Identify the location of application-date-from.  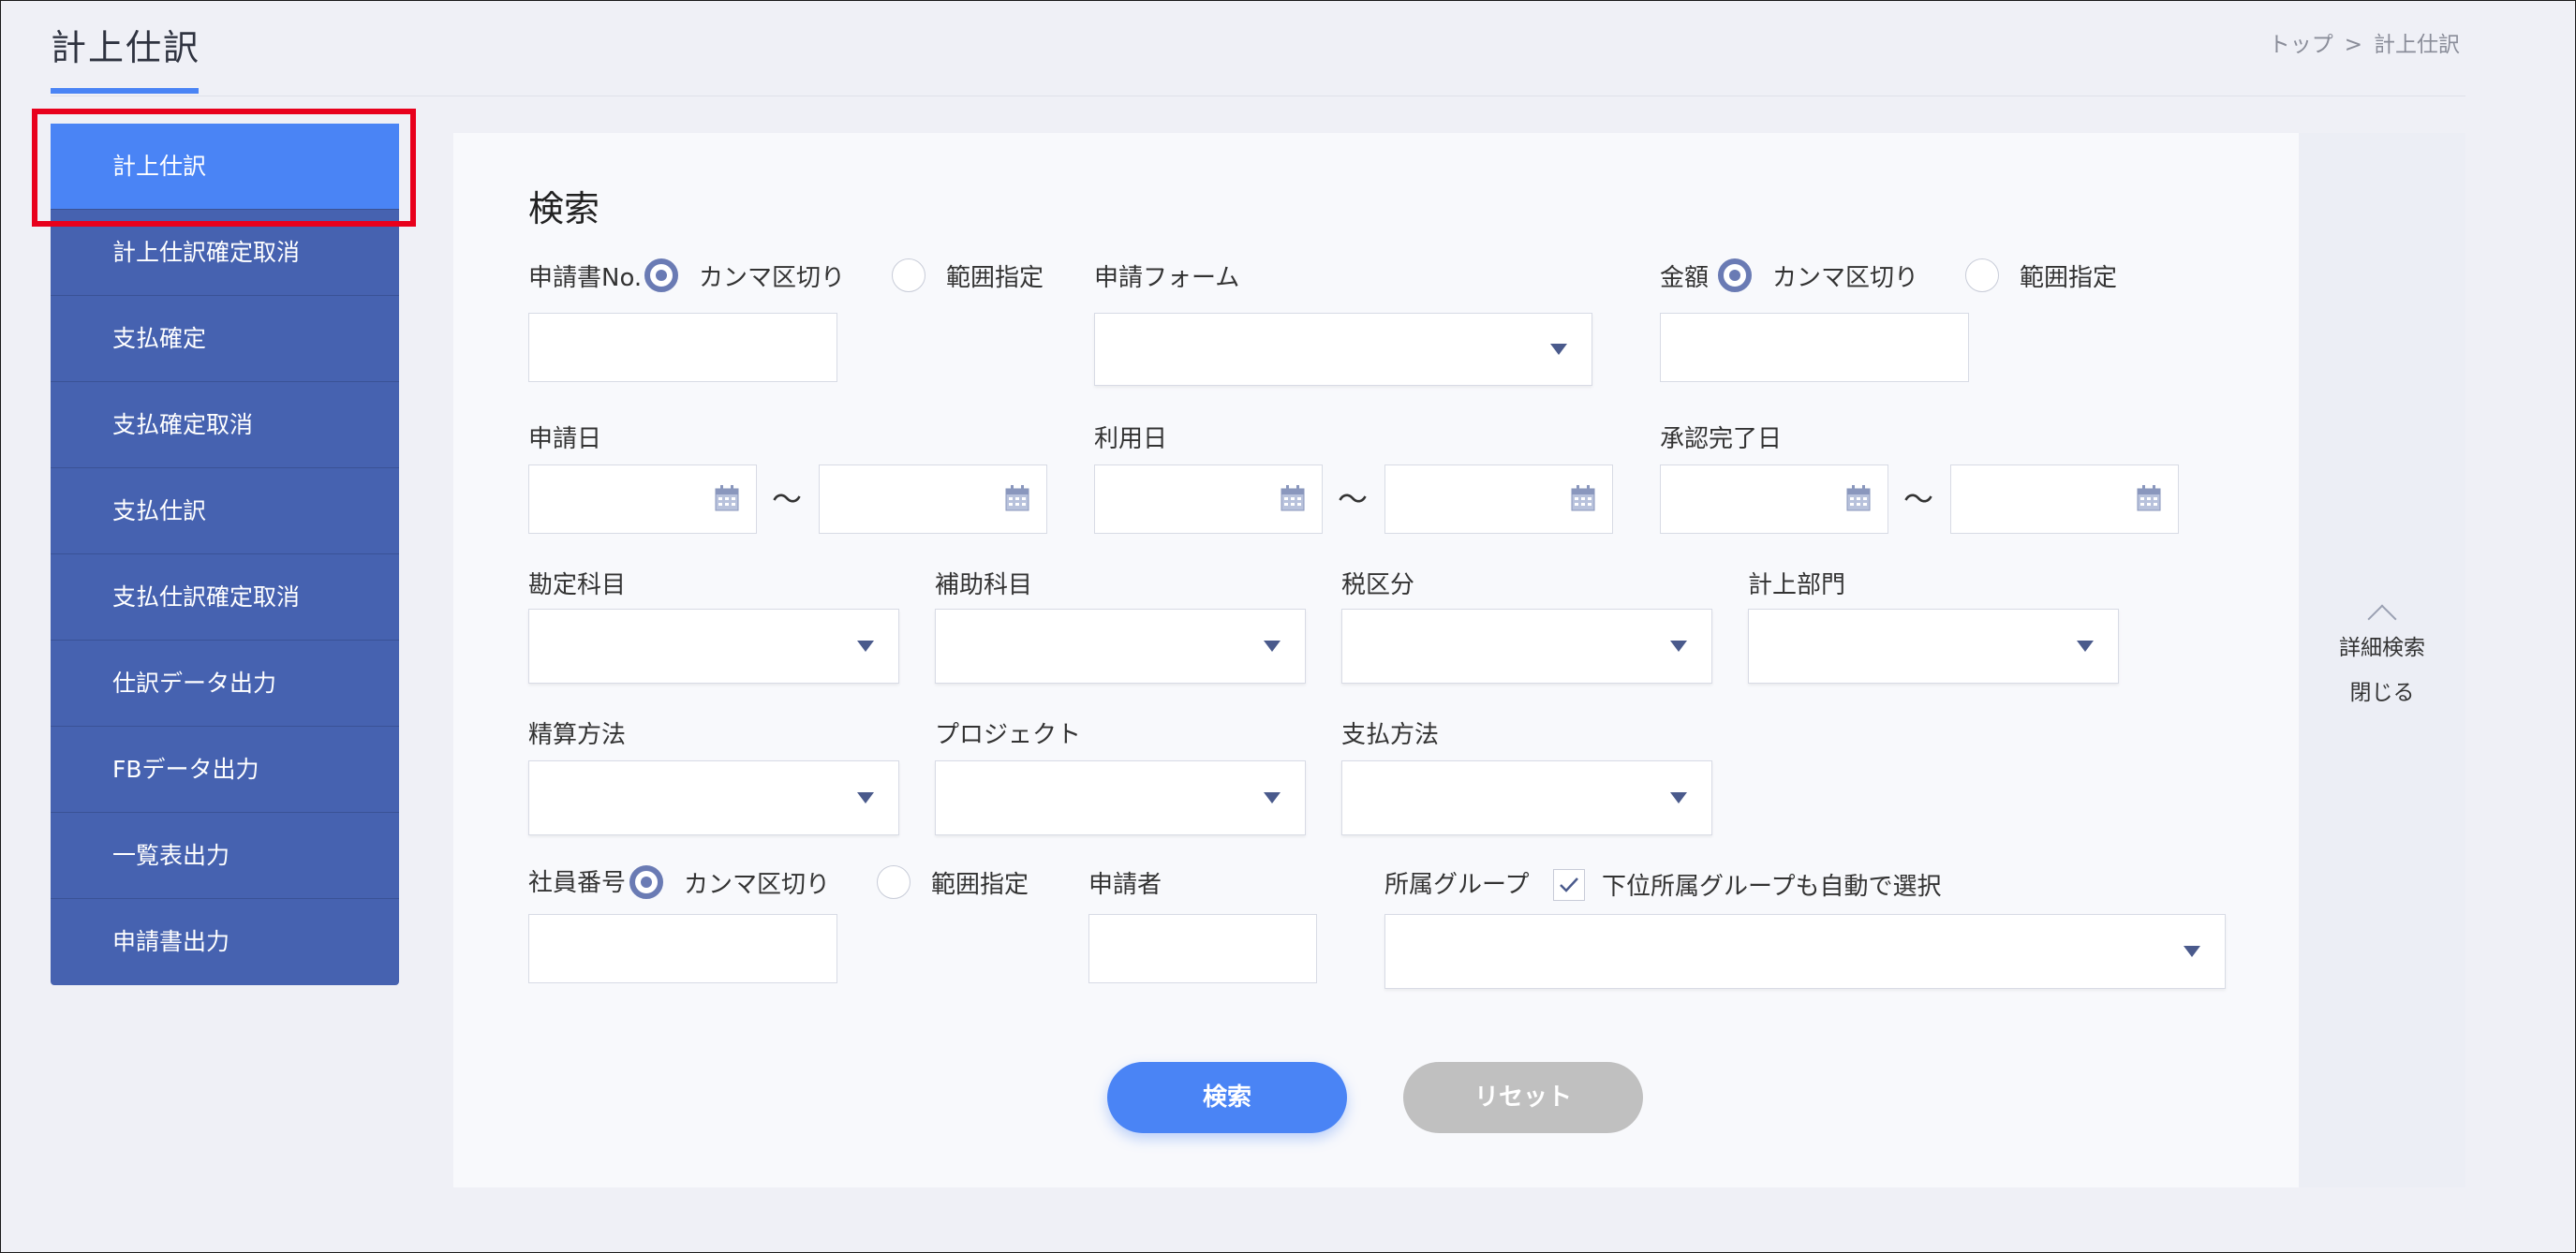
(642, 499).